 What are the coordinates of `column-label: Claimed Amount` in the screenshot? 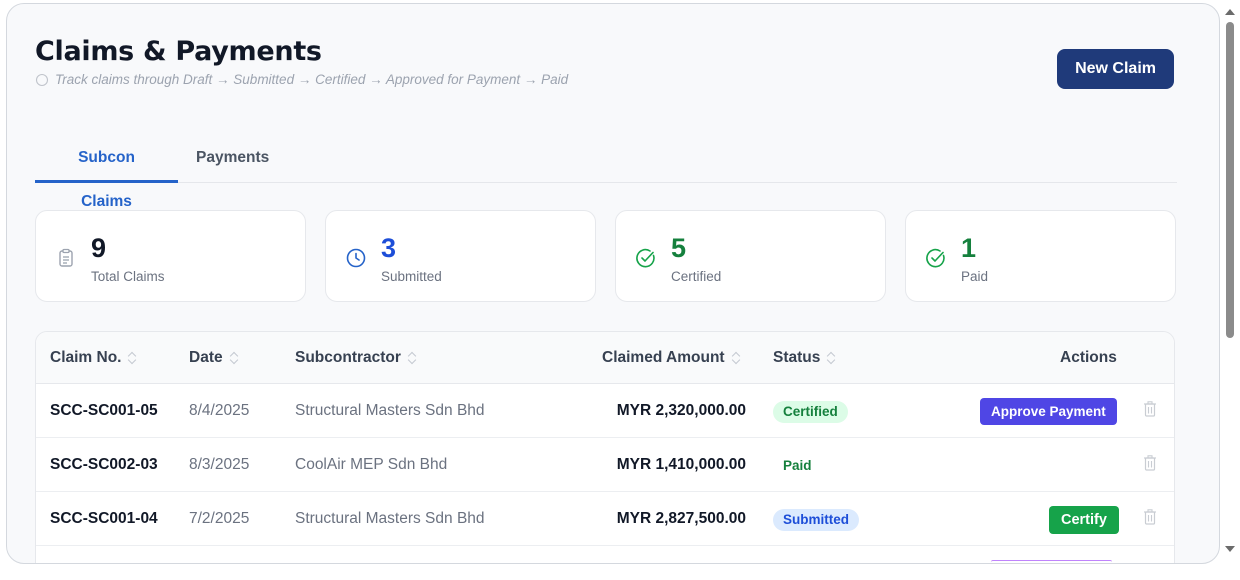 It's located at (663, 357).